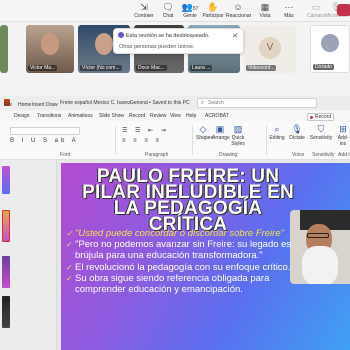  What do you see at coordinates (38, 105) in the screenshot?
I see `tab-insert: Insert` at bounding box center [38, 105].